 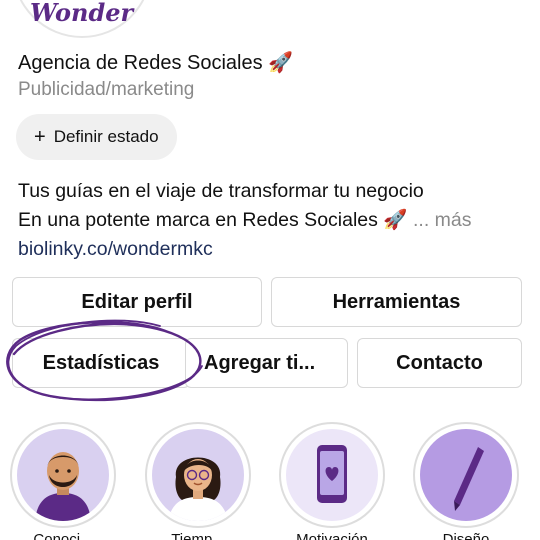 I want to click on profile-category: Publicidad/marketing, so click(x=106, y=89).